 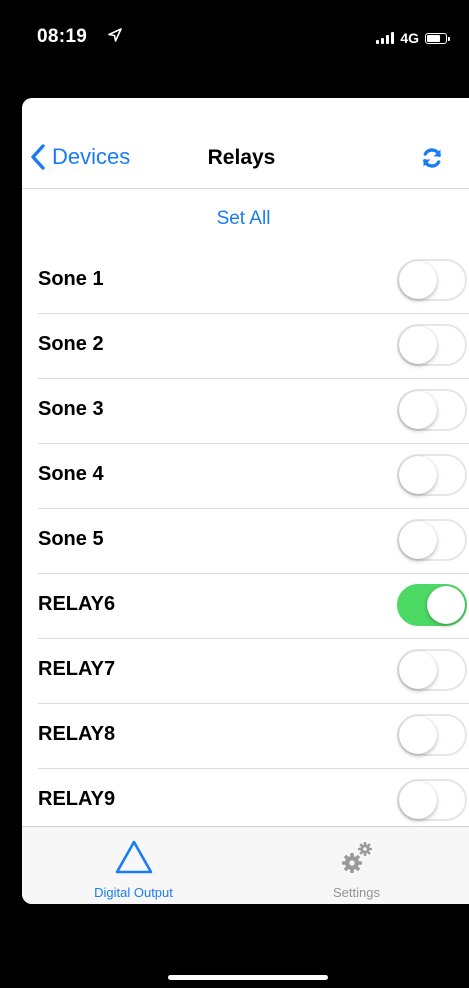 I want to click on tab-digital-output: Digital Output, so click(x=133, y=865).